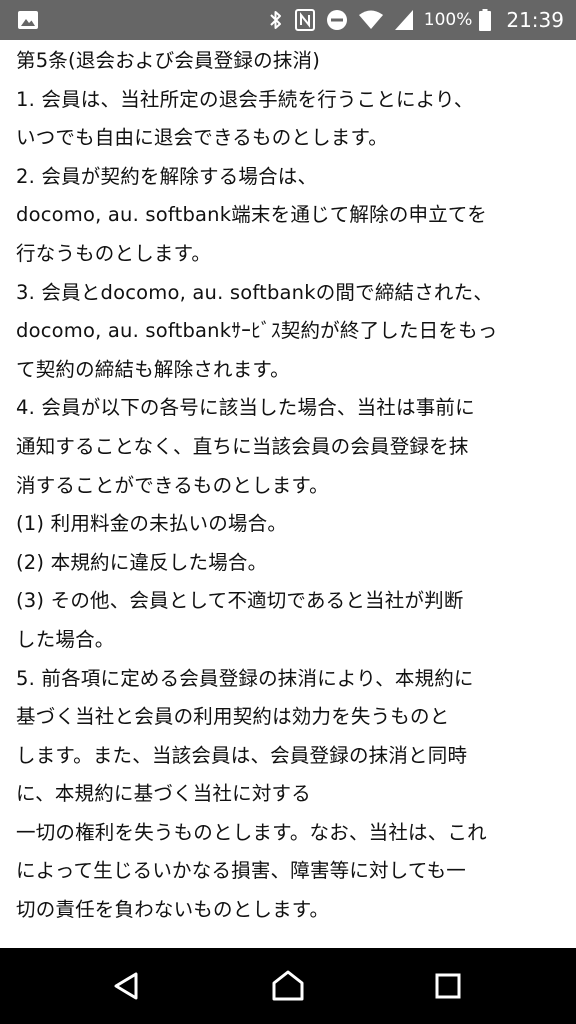 The width and height of the screenshot is (576, 1024). I want to click on article-line: 1. 会員は、当社所定の退会手続を行うことにより、, so click(245, 99).